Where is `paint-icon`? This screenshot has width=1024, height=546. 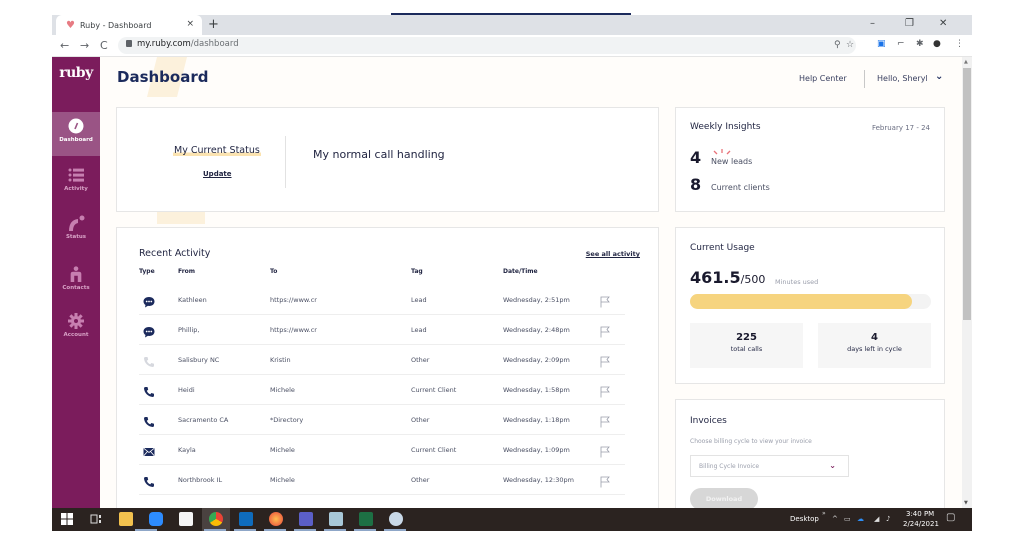 paint-icon is located at coordinates (396, 519).